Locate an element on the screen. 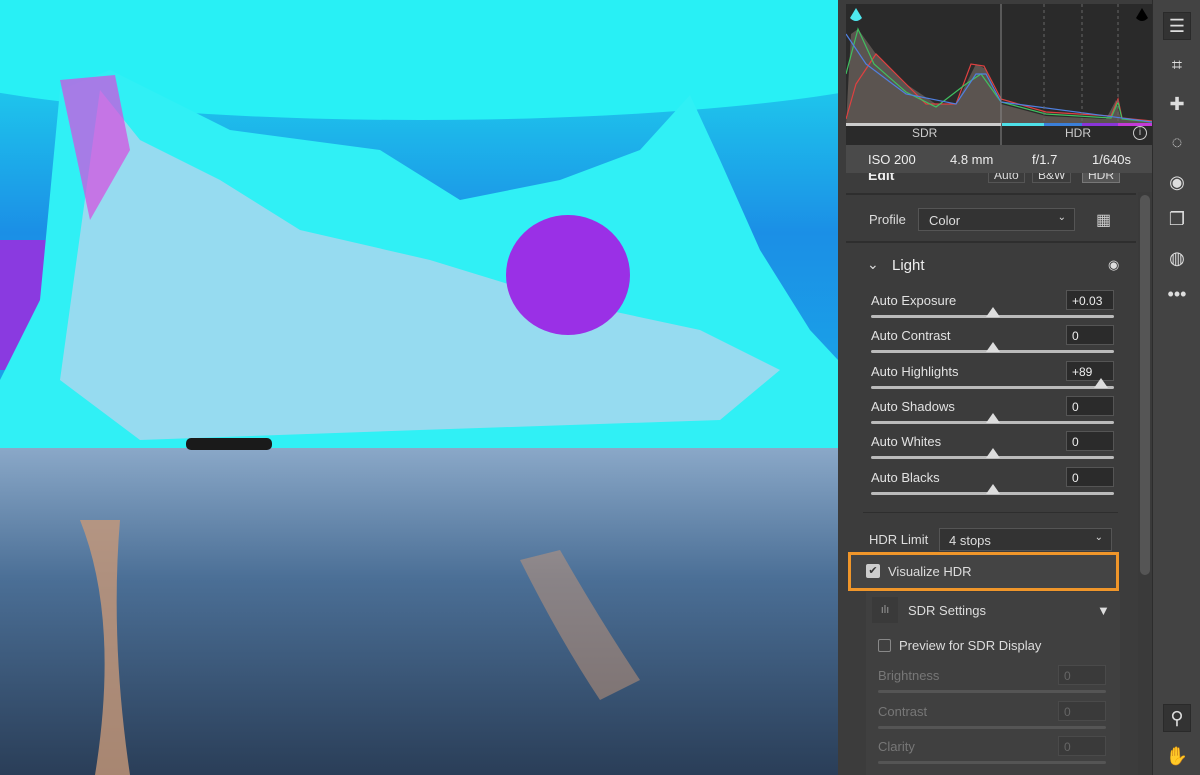  hdr-limit-label: HDR Limit is located at coordinates (899, 539).